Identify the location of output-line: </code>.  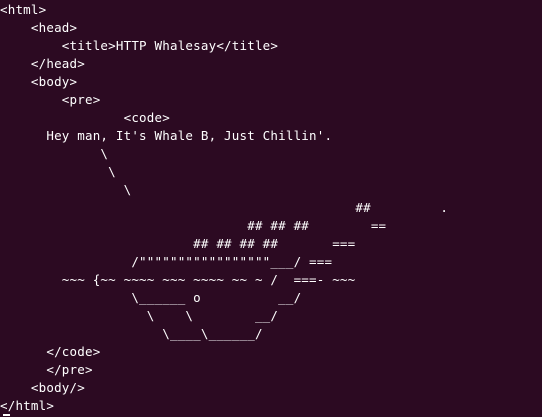
(50, 351).